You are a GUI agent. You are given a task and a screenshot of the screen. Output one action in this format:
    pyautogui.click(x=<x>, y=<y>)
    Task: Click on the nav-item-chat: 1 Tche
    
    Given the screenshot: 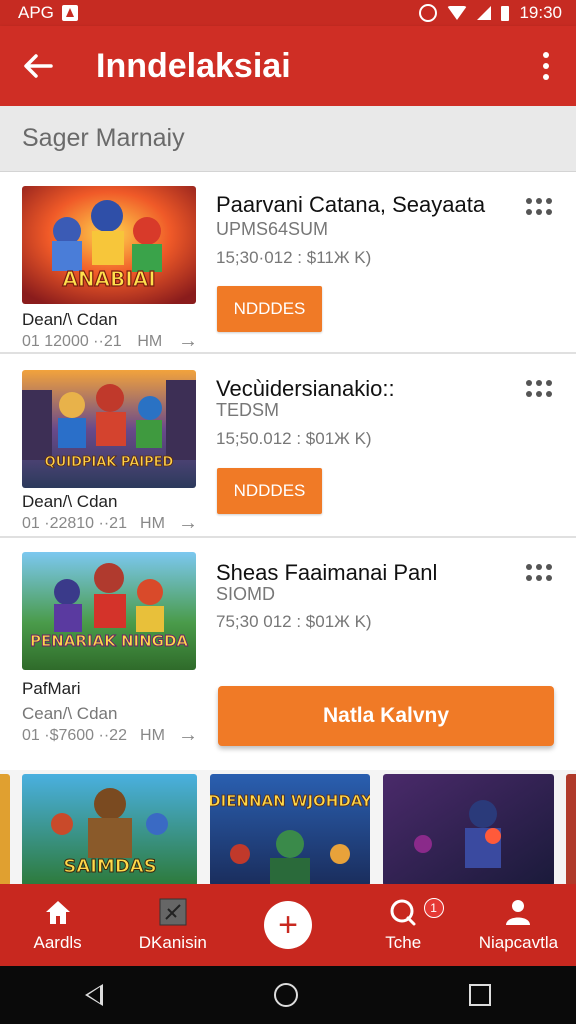 What is the action you would take?
    pyautogui.click(x=403, y=925)
    